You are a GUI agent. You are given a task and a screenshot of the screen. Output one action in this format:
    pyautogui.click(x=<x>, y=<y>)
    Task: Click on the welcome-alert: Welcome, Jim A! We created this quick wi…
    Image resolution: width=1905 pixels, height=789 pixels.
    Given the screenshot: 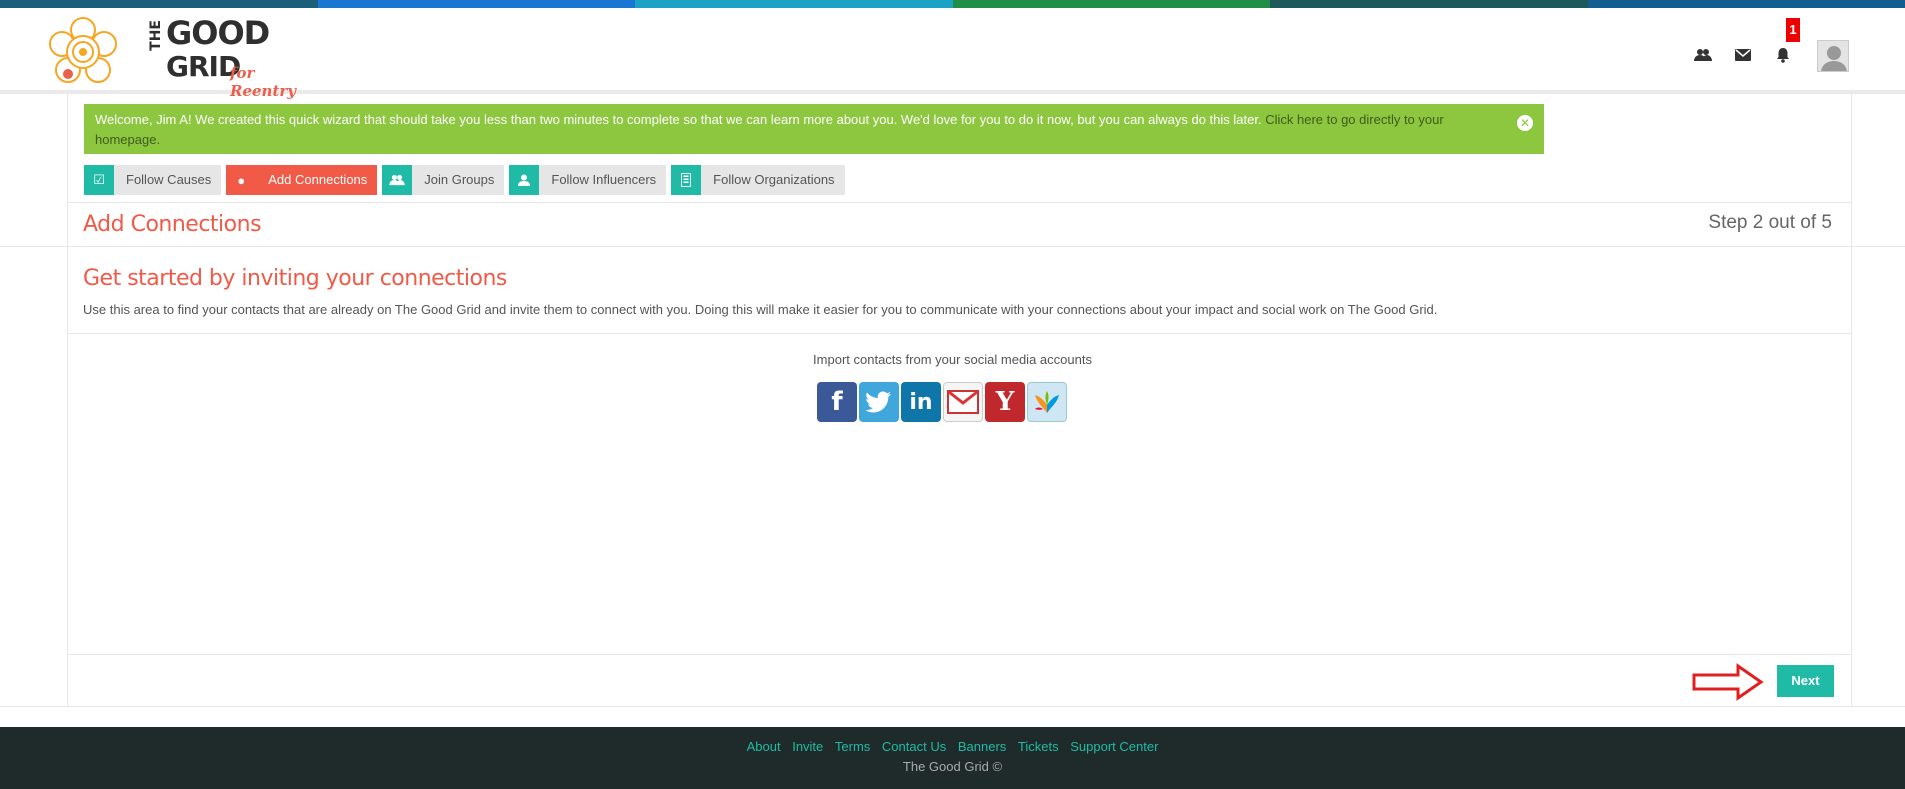 What is the action you would take?
    pyautogui.click(x=814, y=129)
    